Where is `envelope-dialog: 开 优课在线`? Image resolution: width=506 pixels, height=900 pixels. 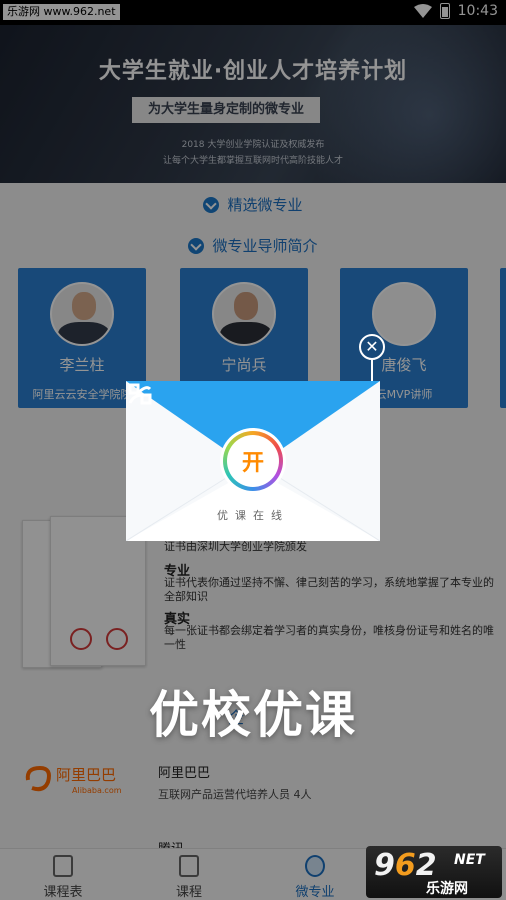 envelope-dialog: 开 优课在线 is located at coordinates (253, 461).